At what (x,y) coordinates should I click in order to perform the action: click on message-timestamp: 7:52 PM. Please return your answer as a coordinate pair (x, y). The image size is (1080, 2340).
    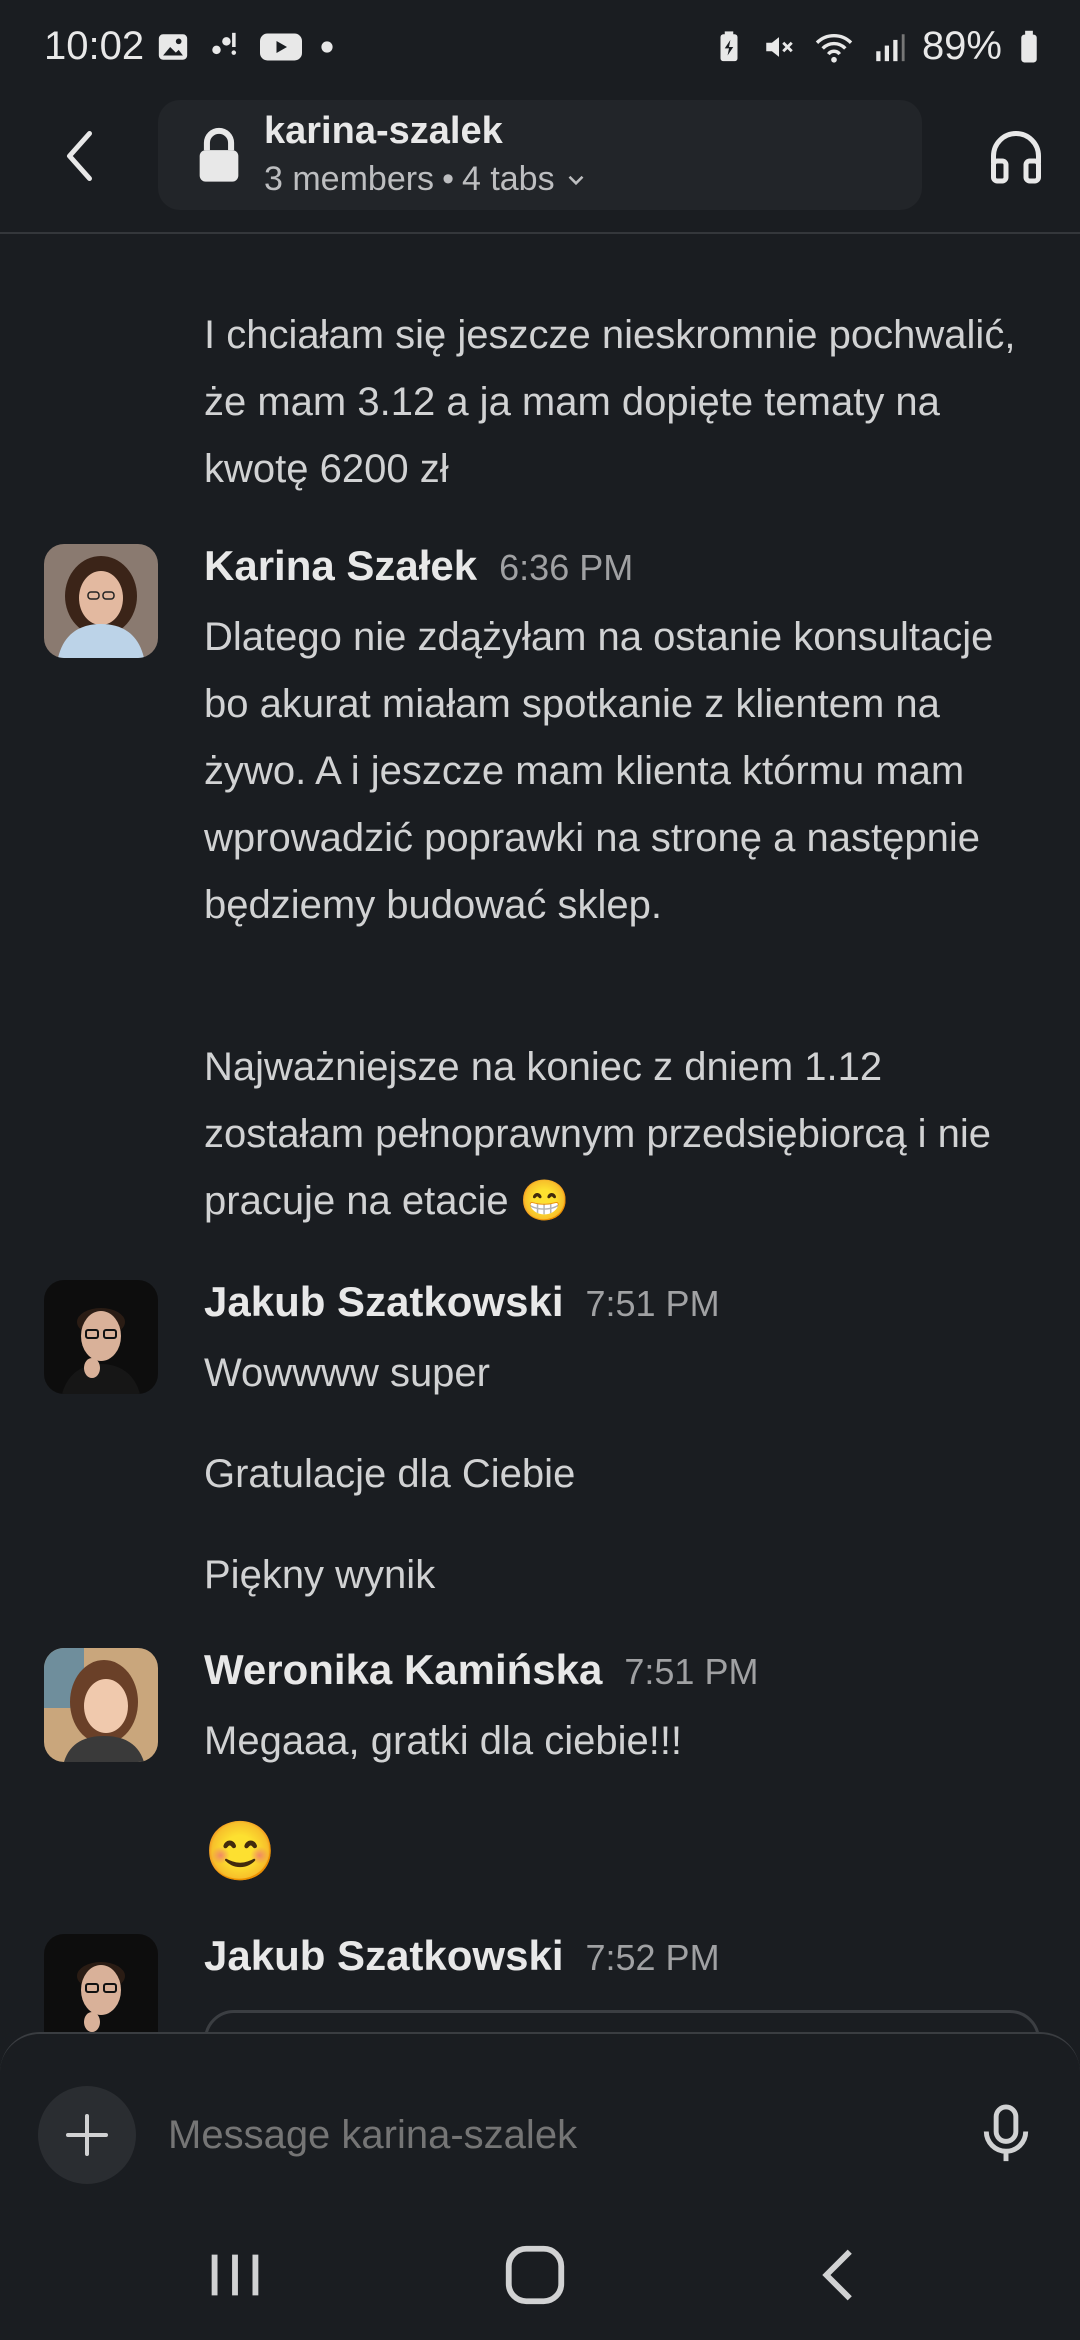
    Looking at the image, I should click on (652, 1957).